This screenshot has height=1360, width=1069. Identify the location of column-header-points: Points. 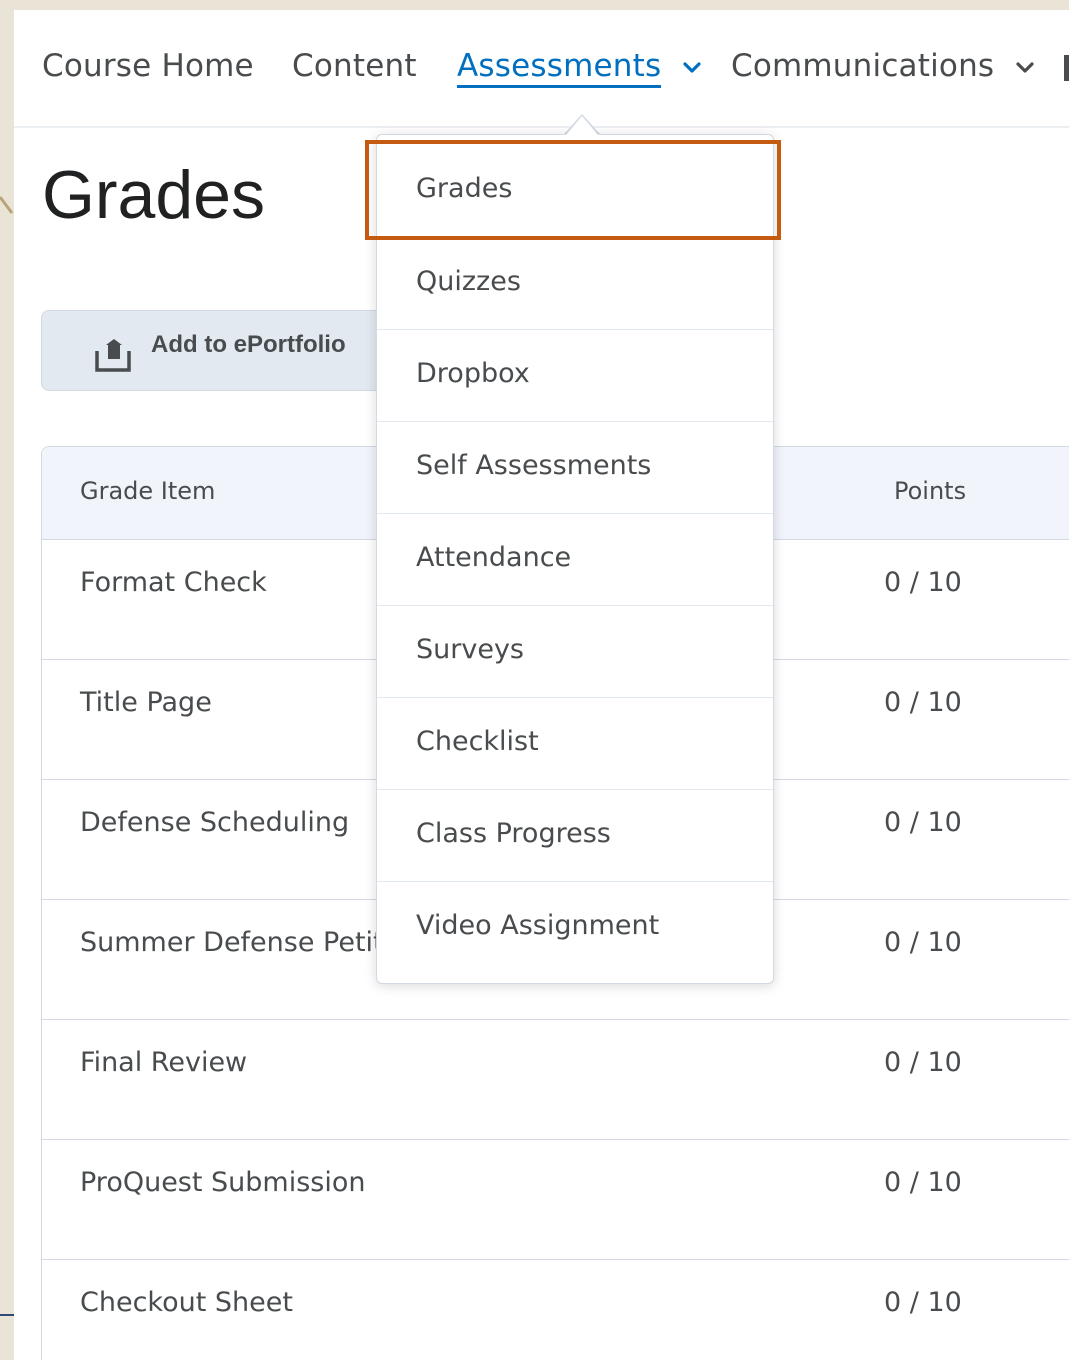
(930, 491).